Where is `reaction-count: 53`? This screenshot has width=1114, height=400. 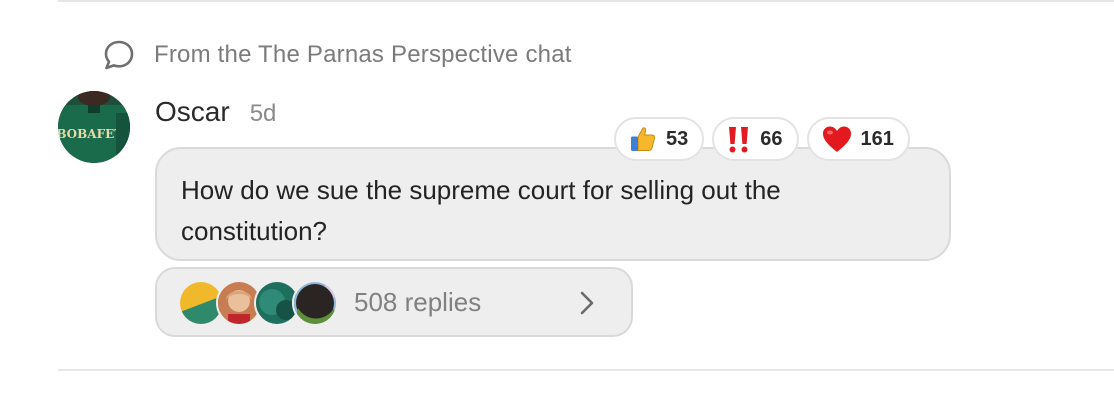 reaction-count: 53 is located at coordinates (677, 138).